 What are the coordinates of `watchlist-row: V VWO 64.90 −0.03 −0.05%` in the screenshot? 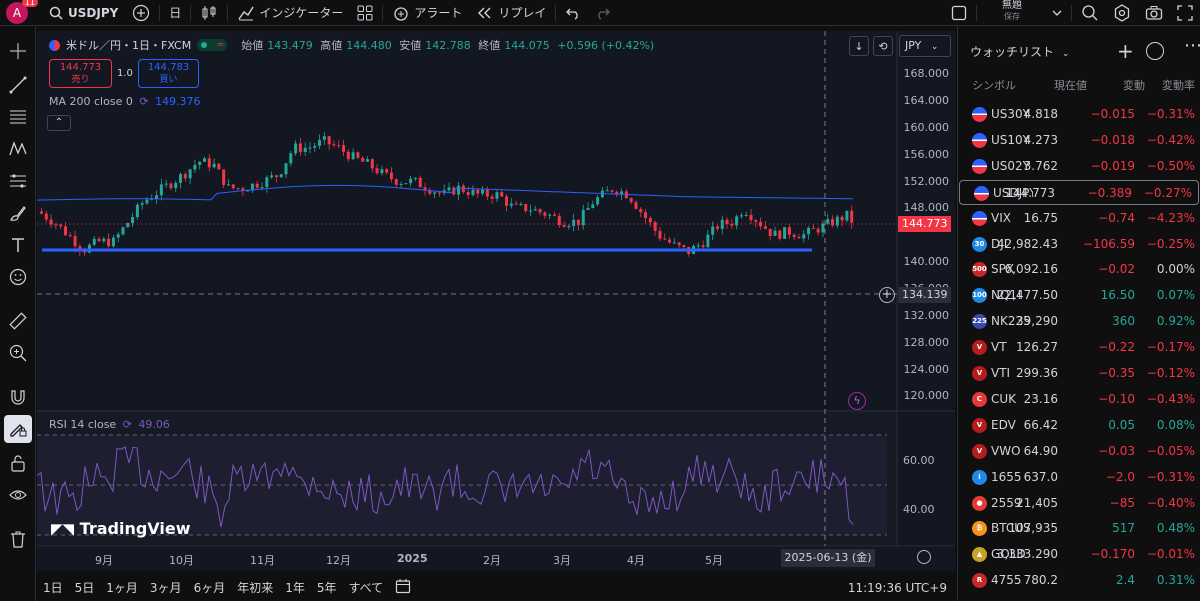 It's located at (1079, 451).